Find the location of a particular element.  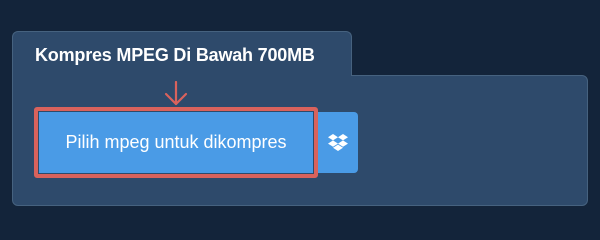

dropbox-icon is located at coordinates (338, 142).